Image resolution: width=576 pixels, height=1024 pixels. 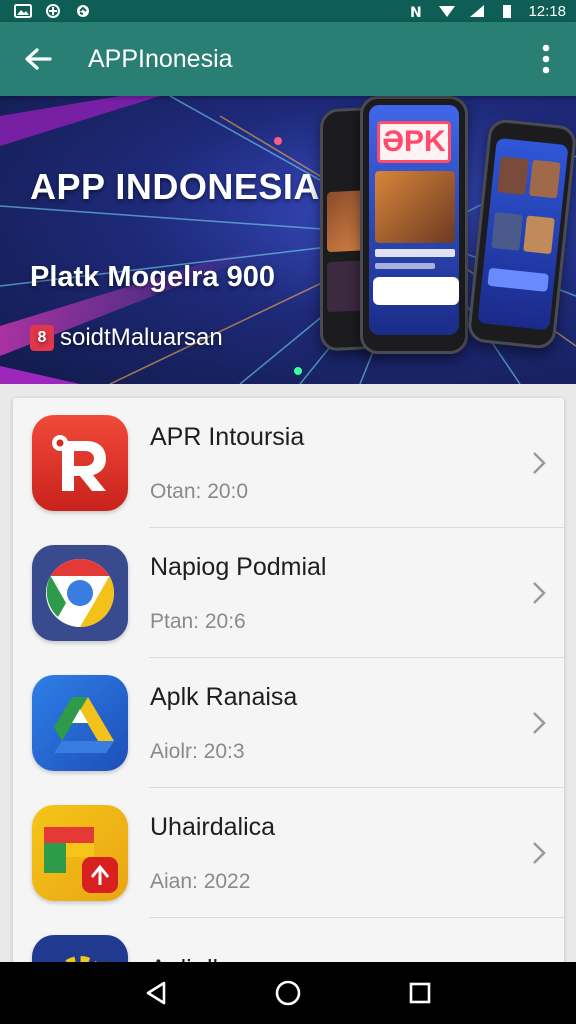 I want to click on app-name: Uhairdalica, so click(x=213, y=826).